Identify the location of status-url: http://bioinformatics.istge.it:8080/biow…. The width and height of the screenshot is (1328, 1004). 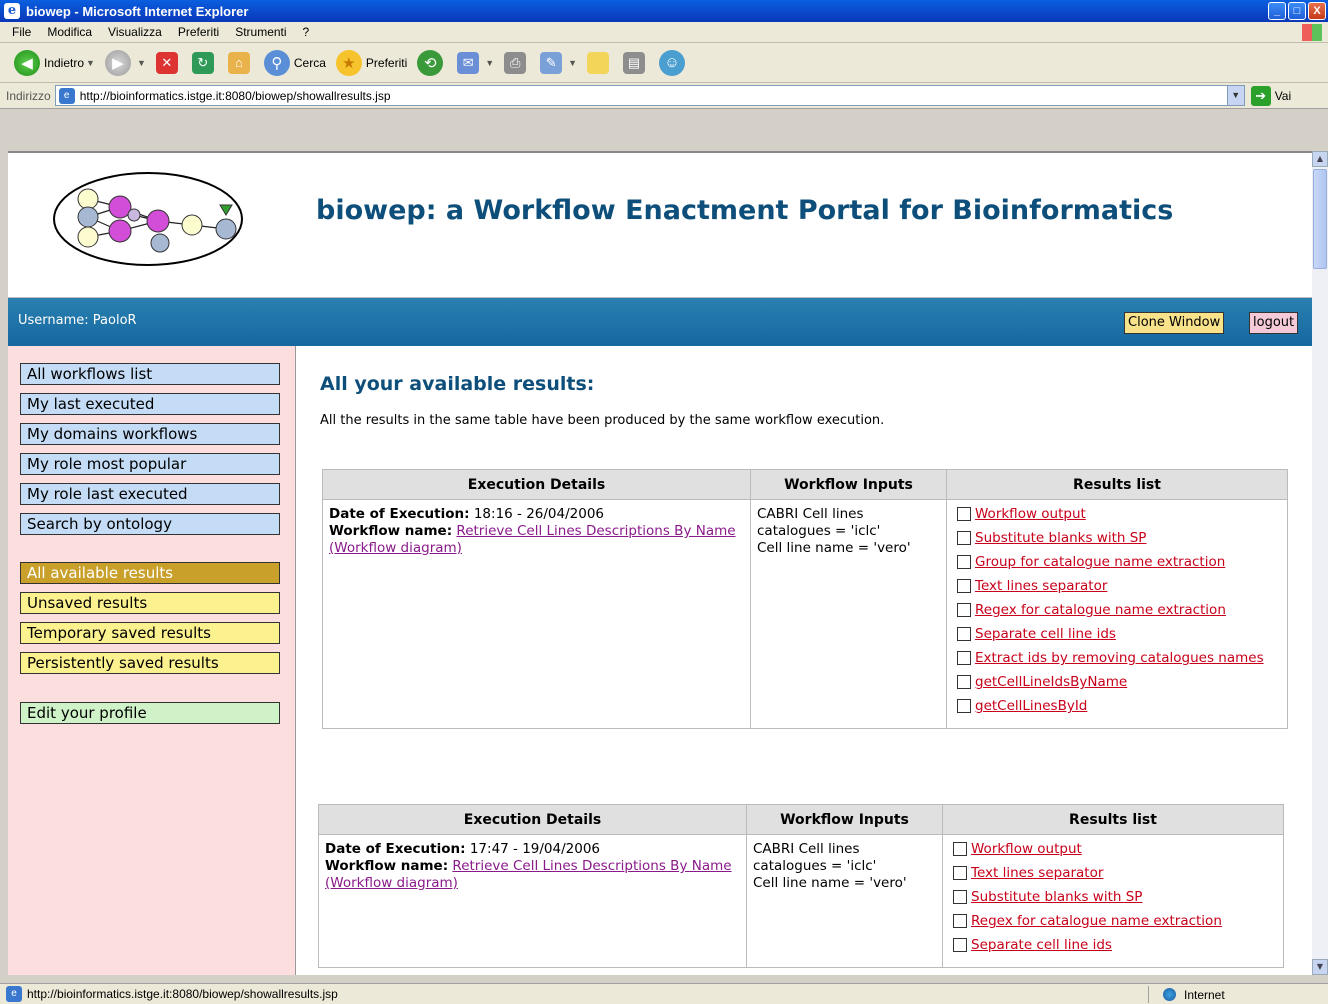
(182, 994).